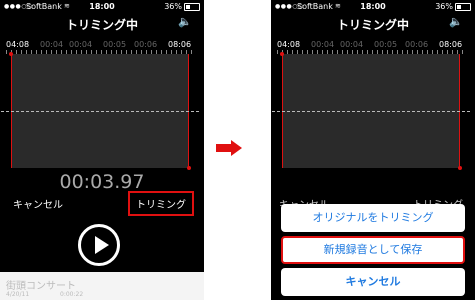 Image resolution: width=475 pixels, height=300 pixels. I want to click on recording-name: 街頭コンサート, so click(41, 286).